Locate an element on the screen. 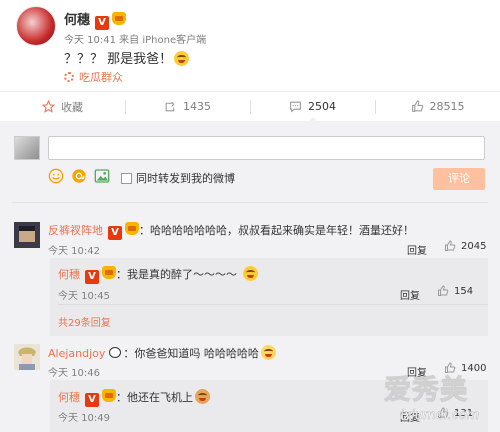 This screenshot has height=432, width=500. emoji-icon is located at coordinates (56, 176).